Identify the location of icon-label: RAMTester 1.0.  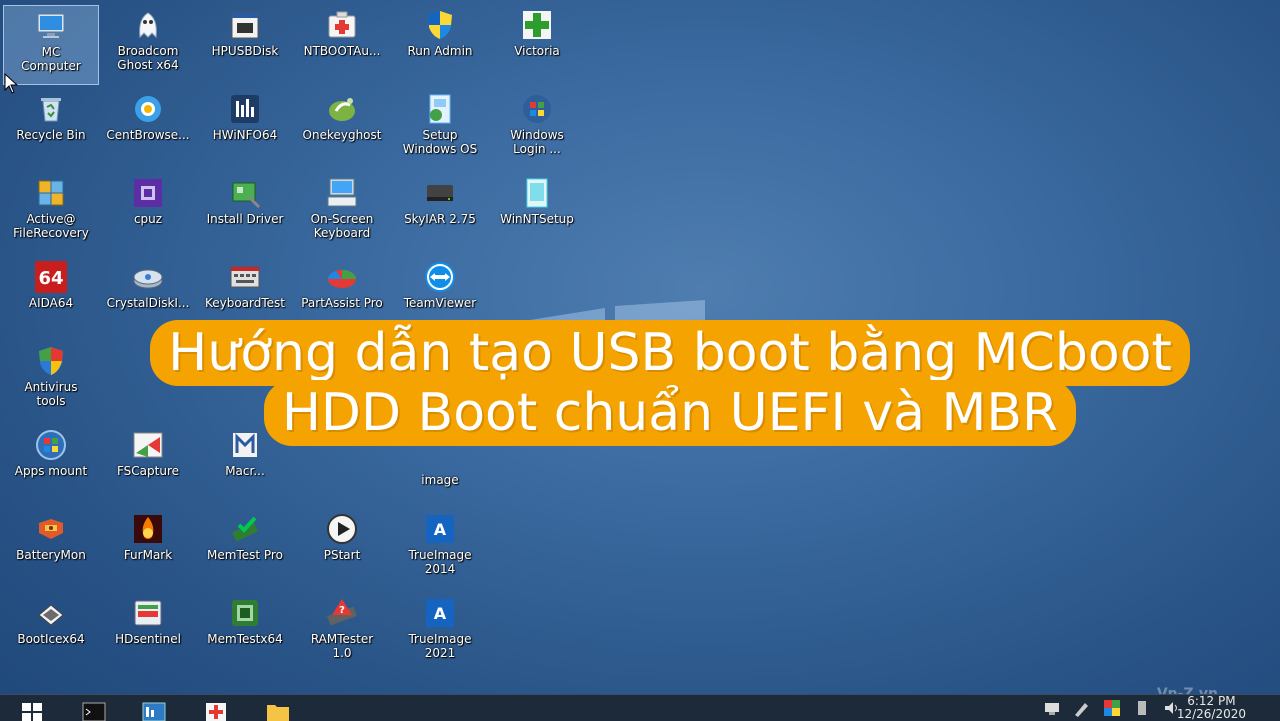
(342, 646).